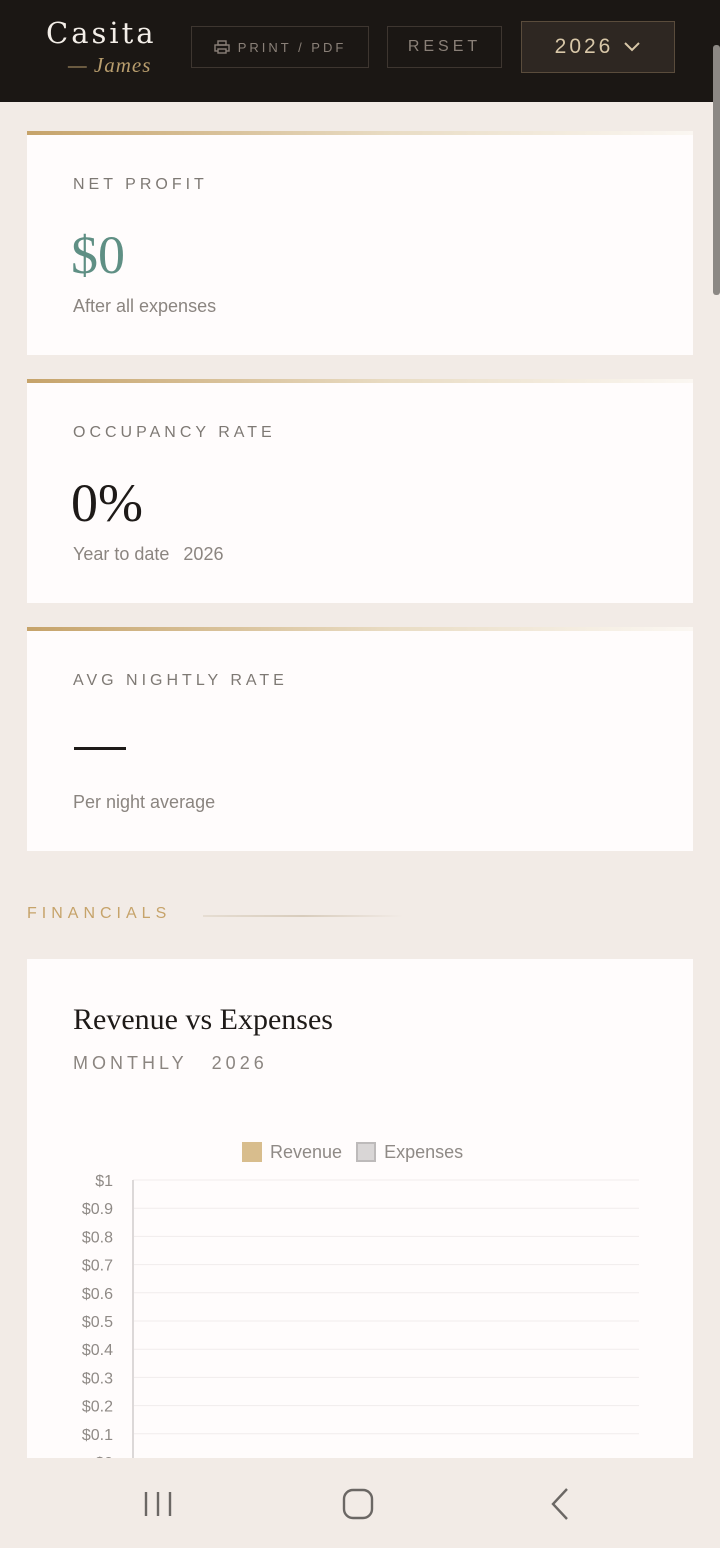  I want to click on avg-nightly-rate-value-empty, so click(100, 748).